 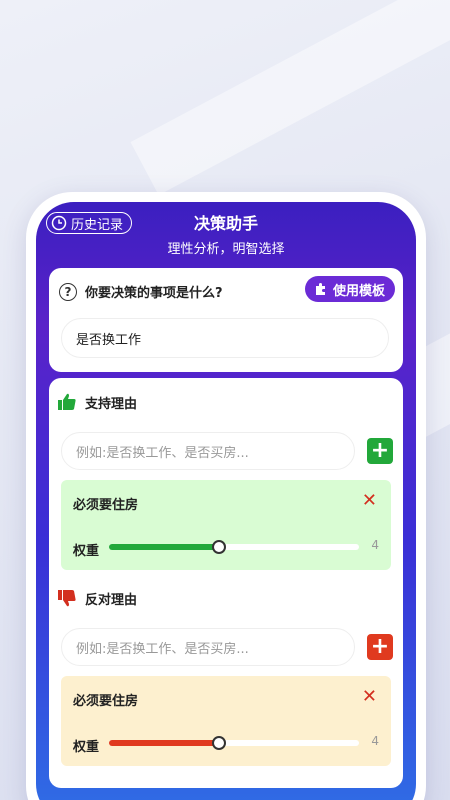 What do you see at coordinates (111, 404) in the screenshot?
I see `pros-title: 支持理由` at bounding box center [111, 404].